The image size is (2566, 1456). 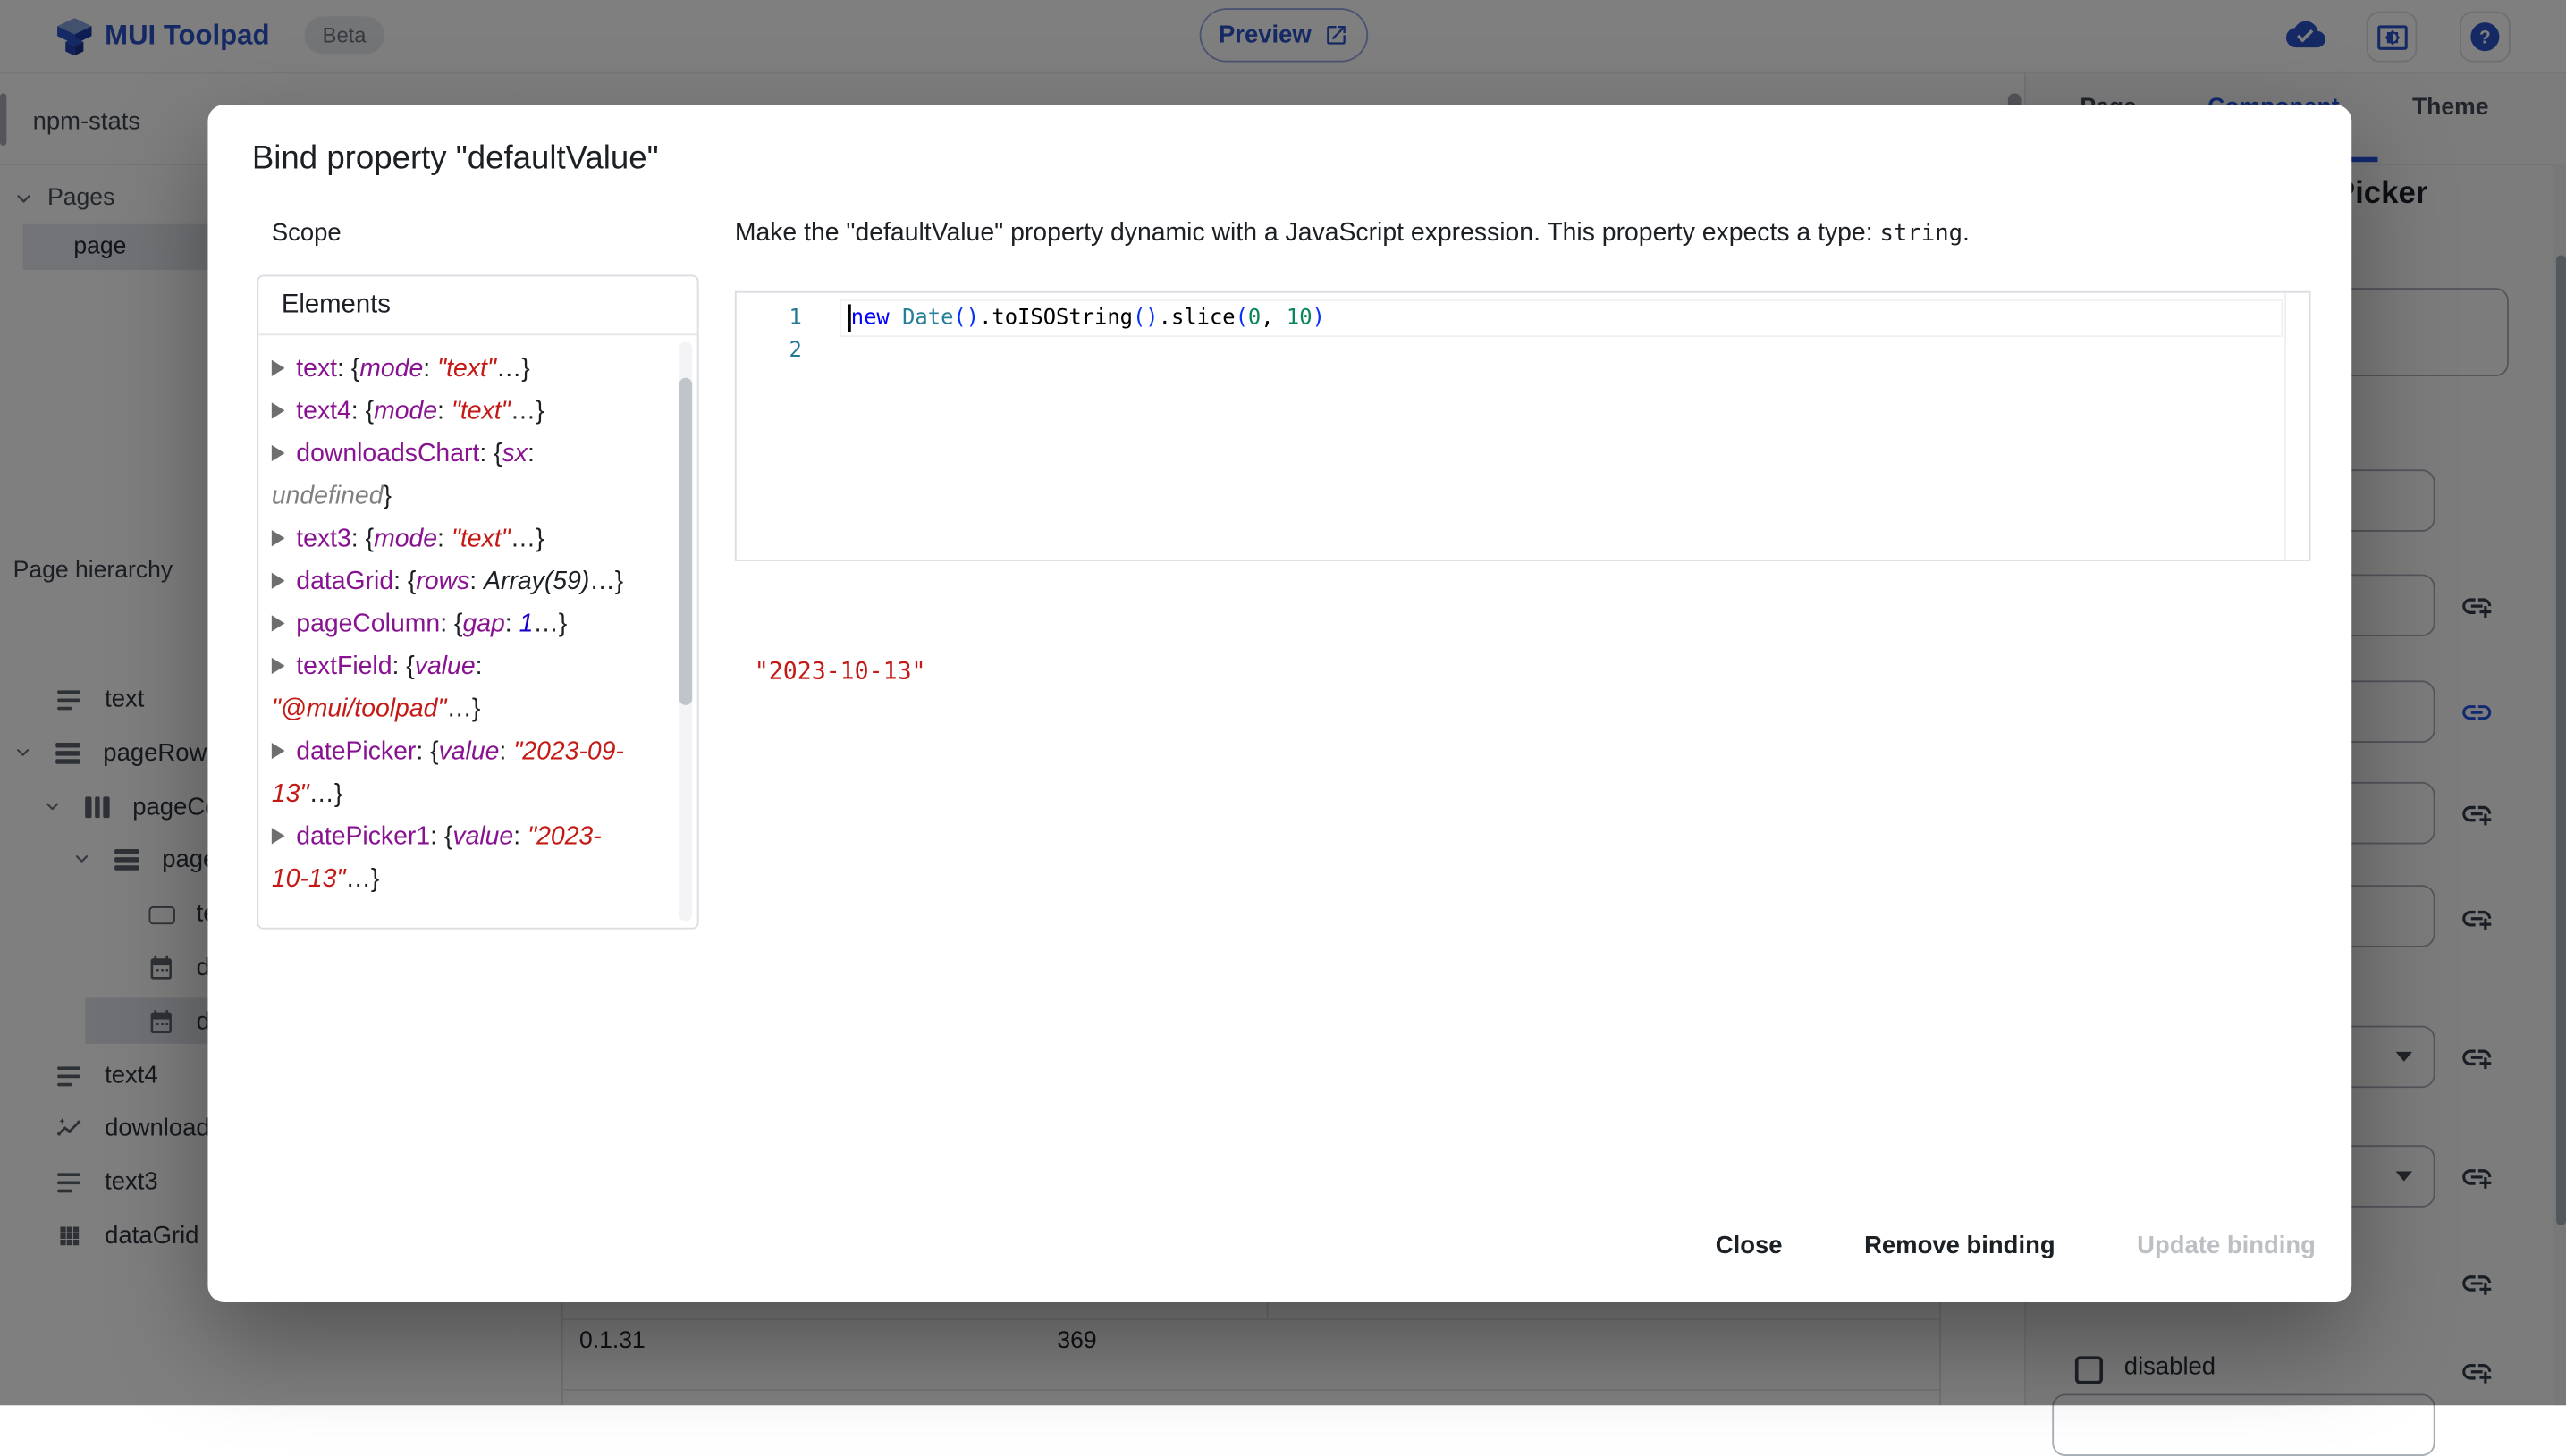 I want to click on scope-label: Scope, so click(x=307, y=234).